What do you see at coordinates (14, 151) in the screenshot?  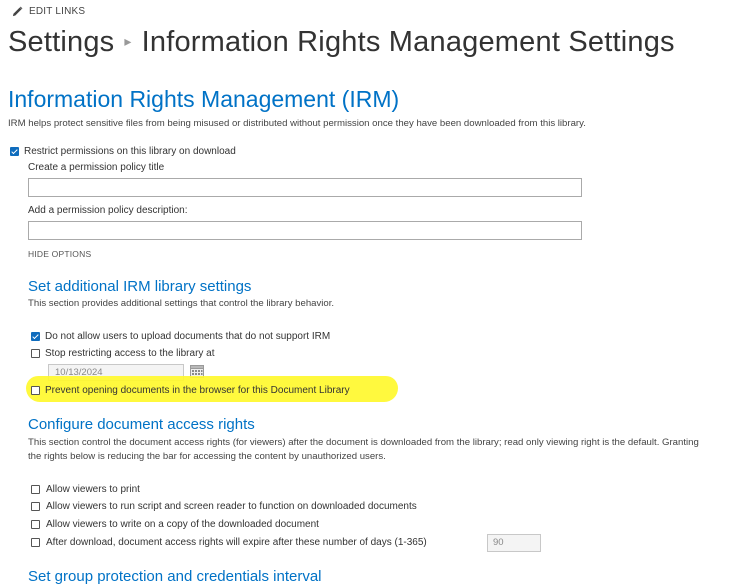 I see `restrict-permissions-checkbox` at bounding box center [14, 151].